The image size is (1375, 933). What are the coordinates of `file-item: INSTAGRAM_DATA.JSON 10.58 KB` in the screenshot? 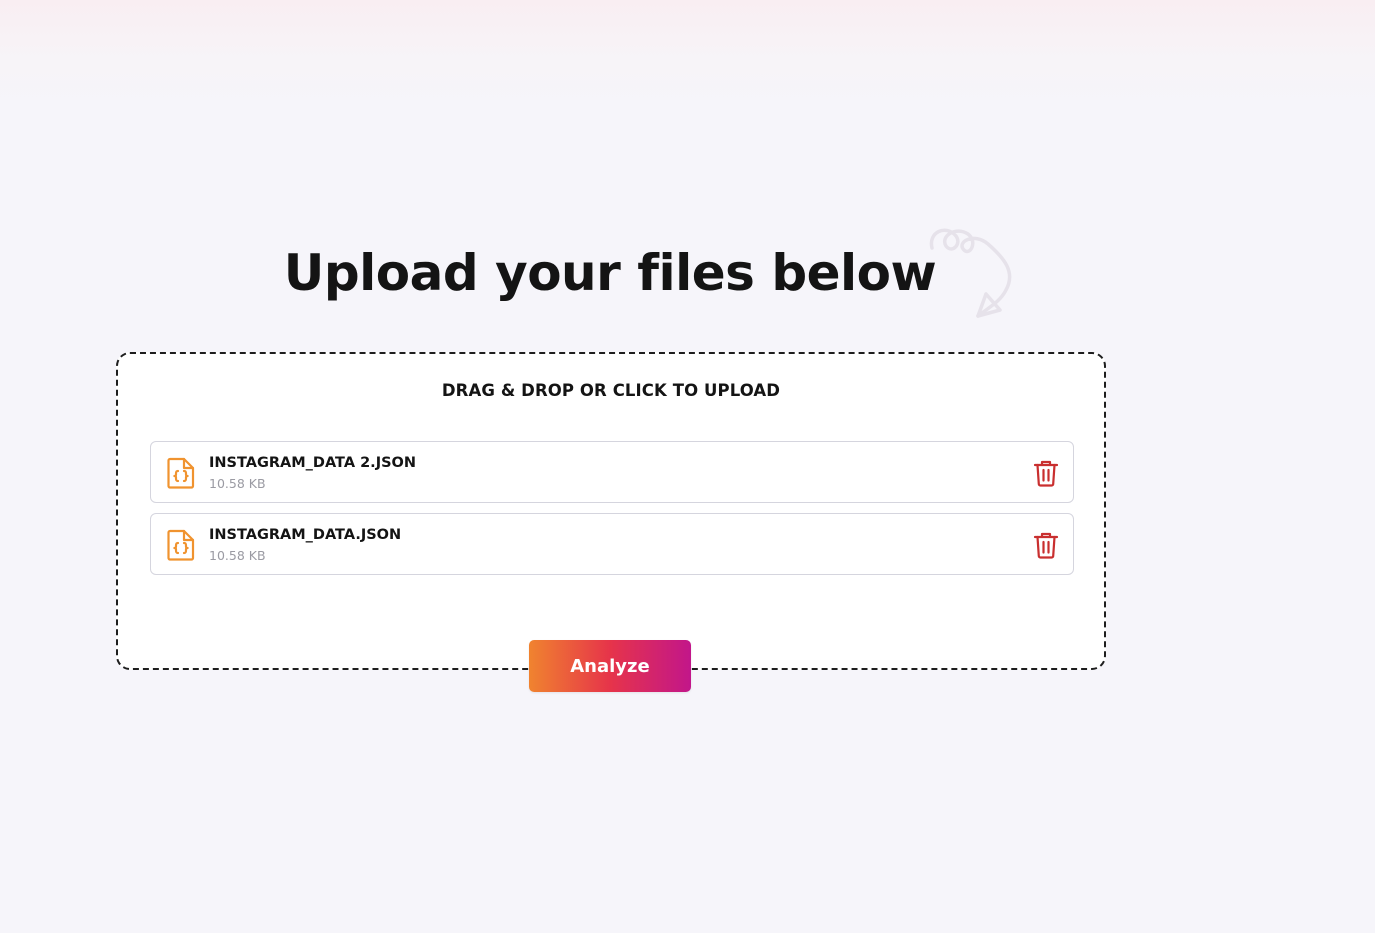 It's located at (612, 544).